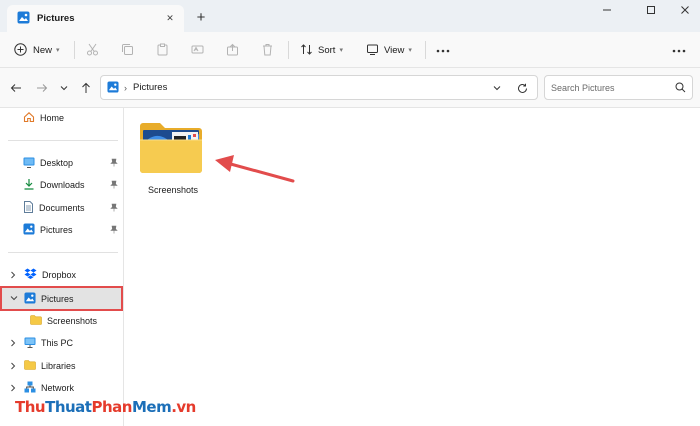 The height and width of the screenshot is (426, 700). I want to click on paste-button, so click(162, 50).